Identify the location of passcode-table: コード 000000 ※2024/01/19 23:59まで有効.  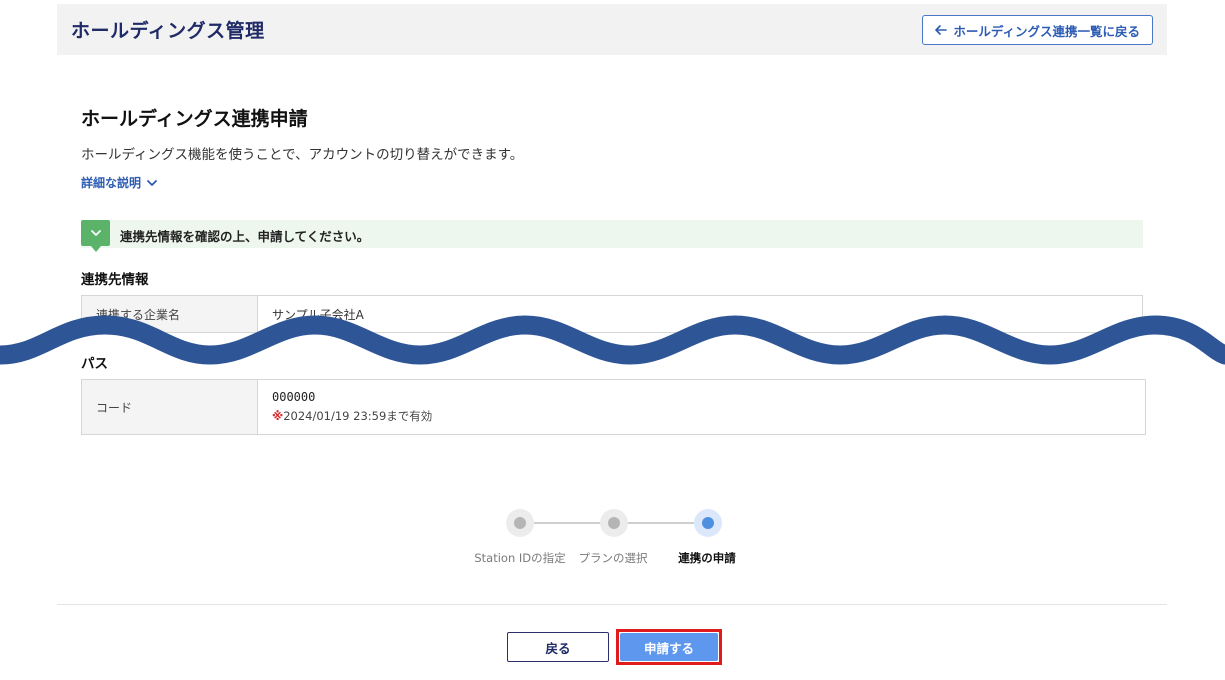
(613, 407).